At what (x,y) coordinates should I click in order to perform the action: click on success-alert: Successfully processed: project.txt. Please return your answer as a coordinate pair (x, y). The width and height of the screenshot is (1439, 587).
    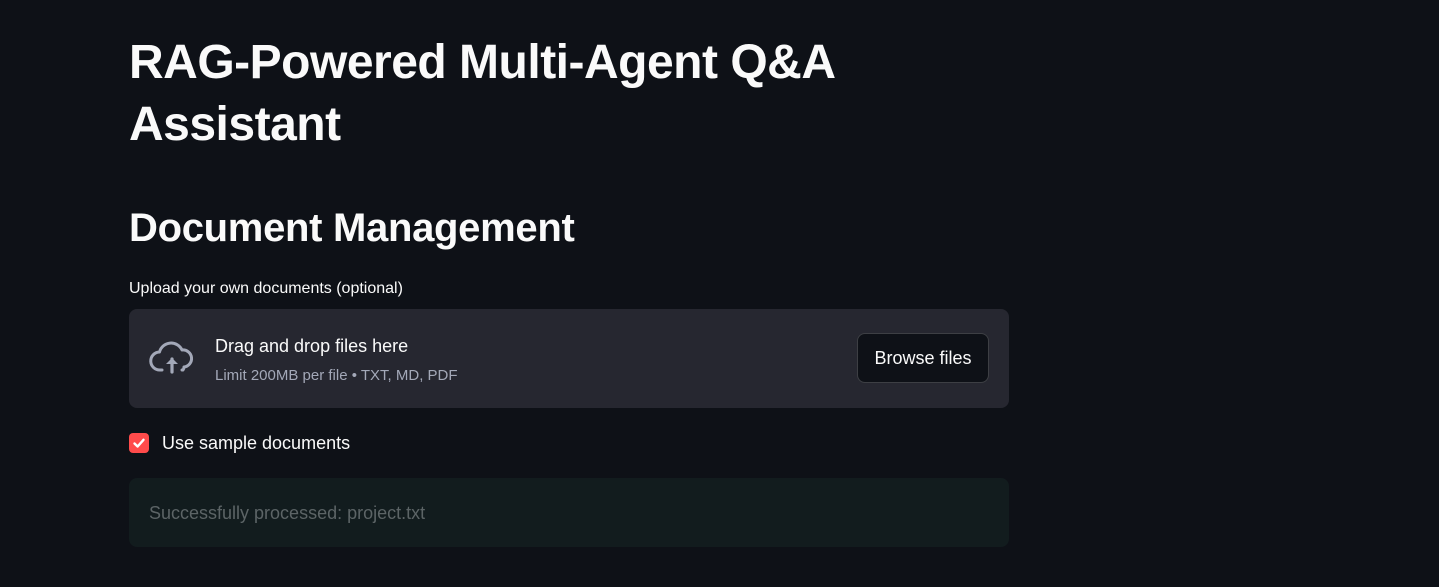
    Looking at the image, I should click on (569, 512).